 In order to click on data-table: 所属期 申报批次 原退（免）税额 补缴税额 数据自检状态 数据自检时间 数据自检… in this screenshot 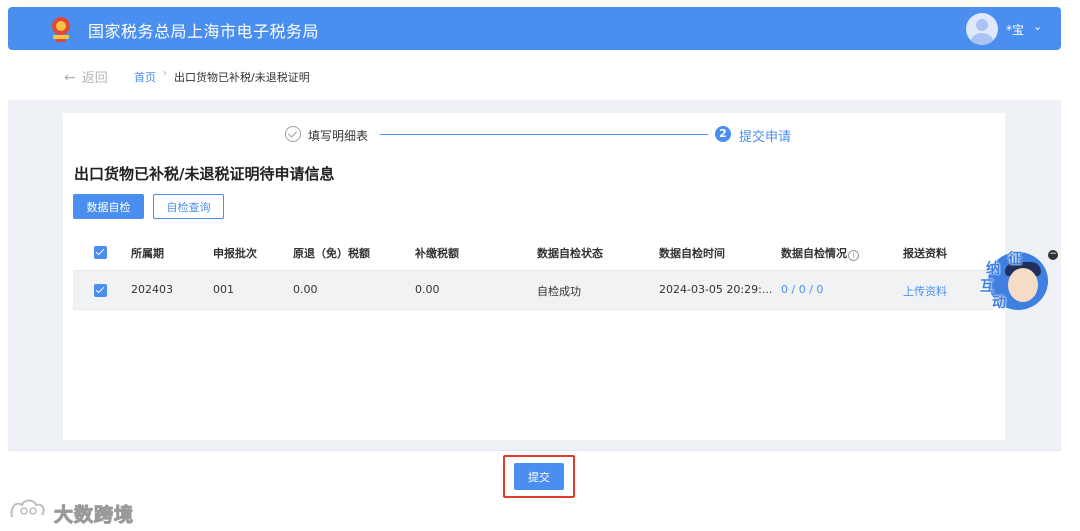, I will do `click(533, 271)`.